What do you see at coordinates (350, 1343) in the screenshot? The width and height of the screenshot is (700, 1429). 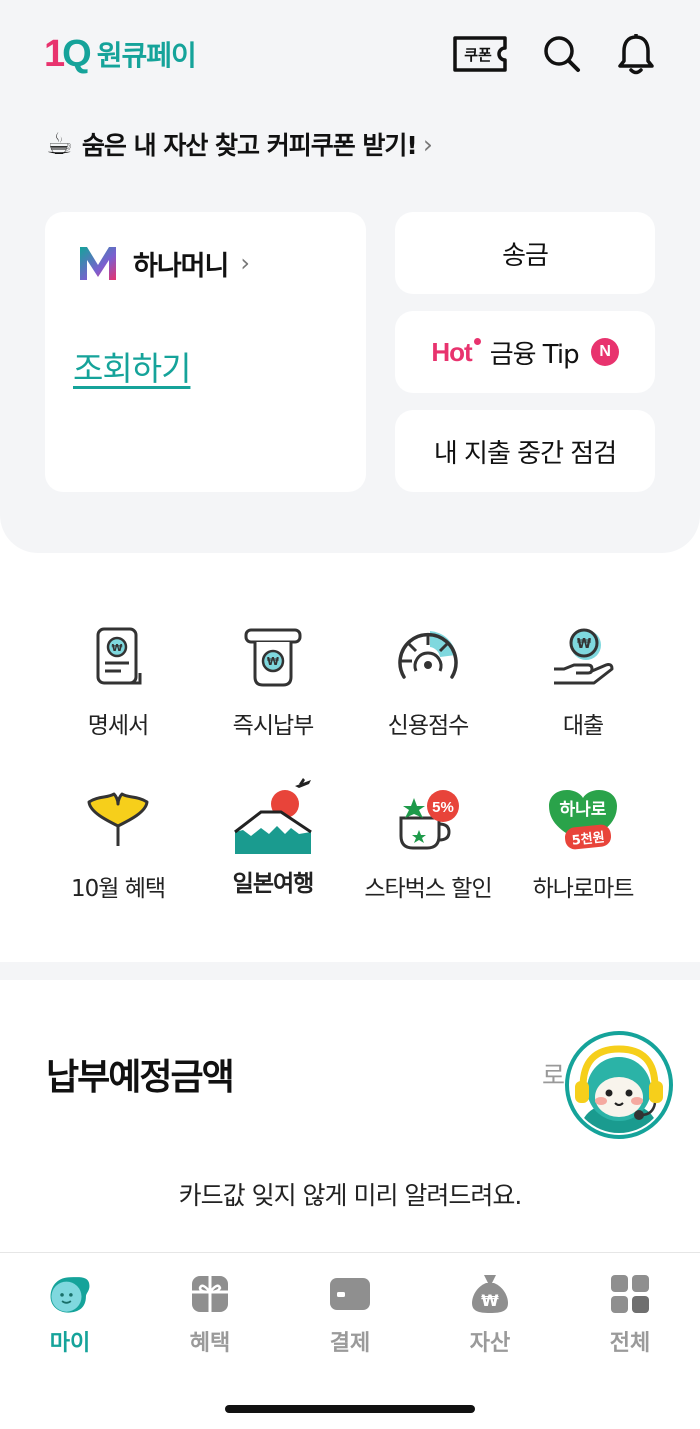 I see `tab-payment-label: 결제` at bounding box center [350, 1343].